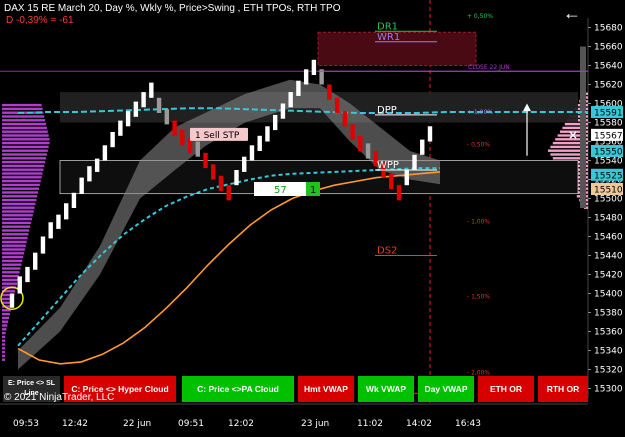  I want to click on toolbar-button: ETH OR, so click(506, 389).